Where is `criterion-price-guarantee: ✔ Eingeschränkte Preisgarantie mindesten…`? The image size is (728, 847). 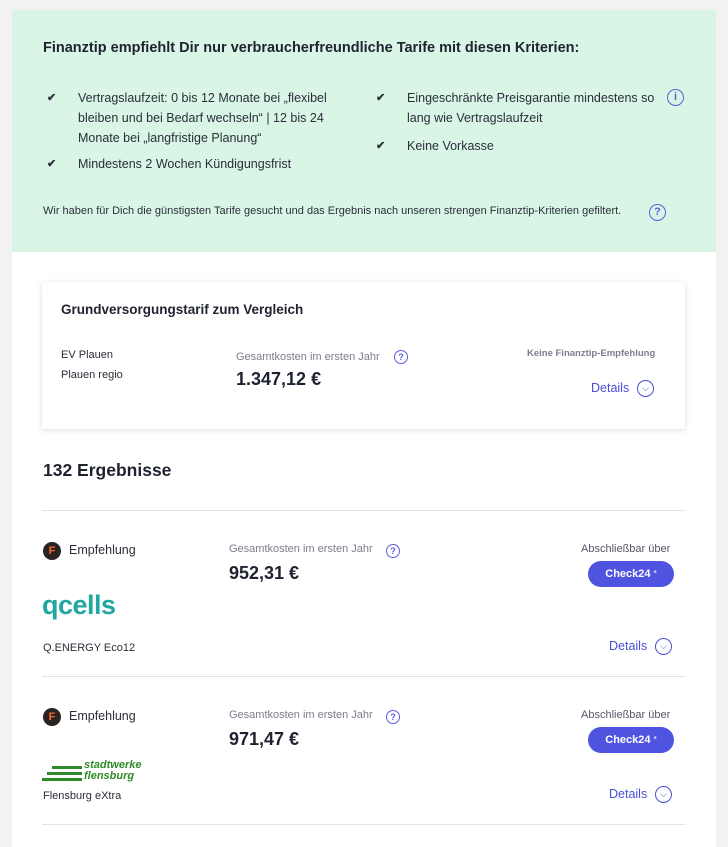
criterion-price-guarantee: ✔ Eingeschränkte Preisgarantie mindesten… is located at coordinates (526, 108).